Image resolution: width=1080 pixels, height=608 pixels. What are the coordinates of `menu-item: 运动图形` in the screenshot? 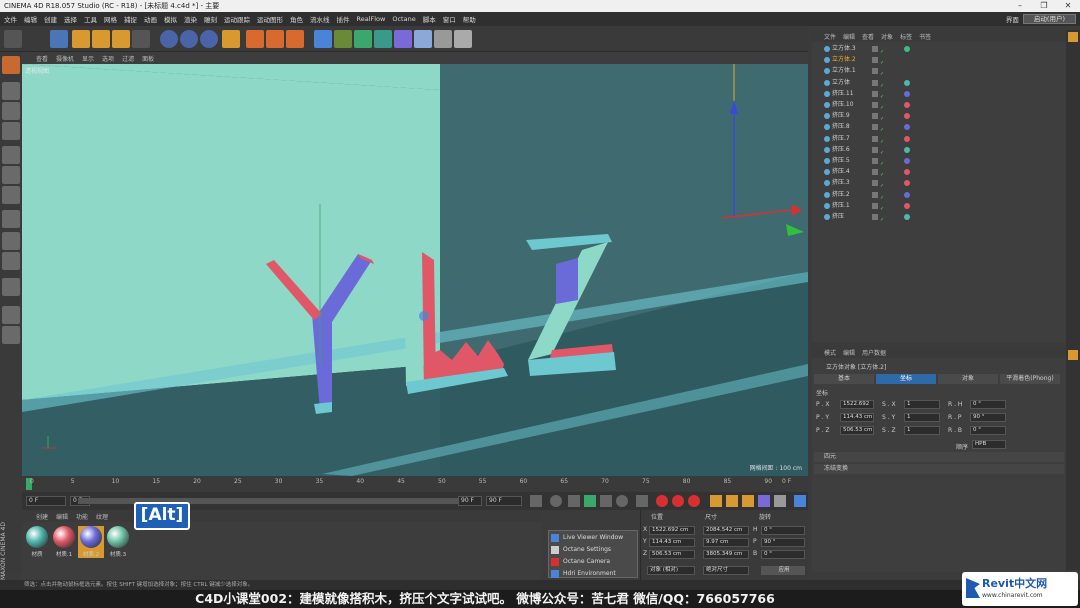 It's located at (270, 19).